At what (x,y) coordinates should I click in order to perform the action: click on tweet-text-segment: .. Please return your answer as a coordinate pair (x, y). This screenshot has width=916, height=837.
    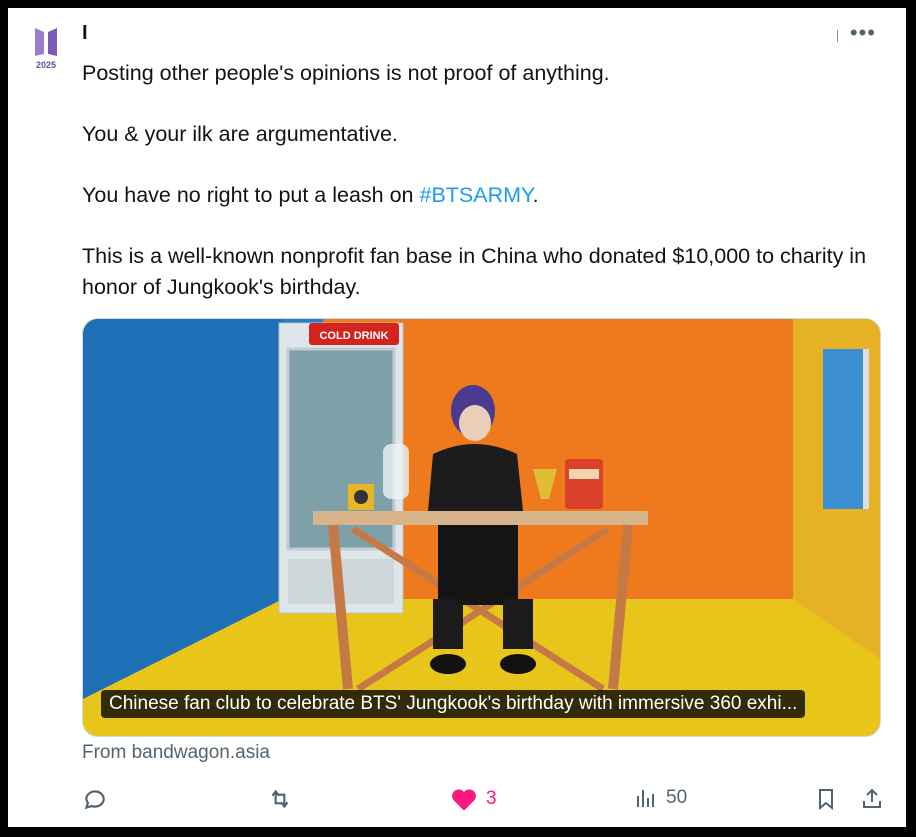
    Looking at the image, I should click on (535, 195).